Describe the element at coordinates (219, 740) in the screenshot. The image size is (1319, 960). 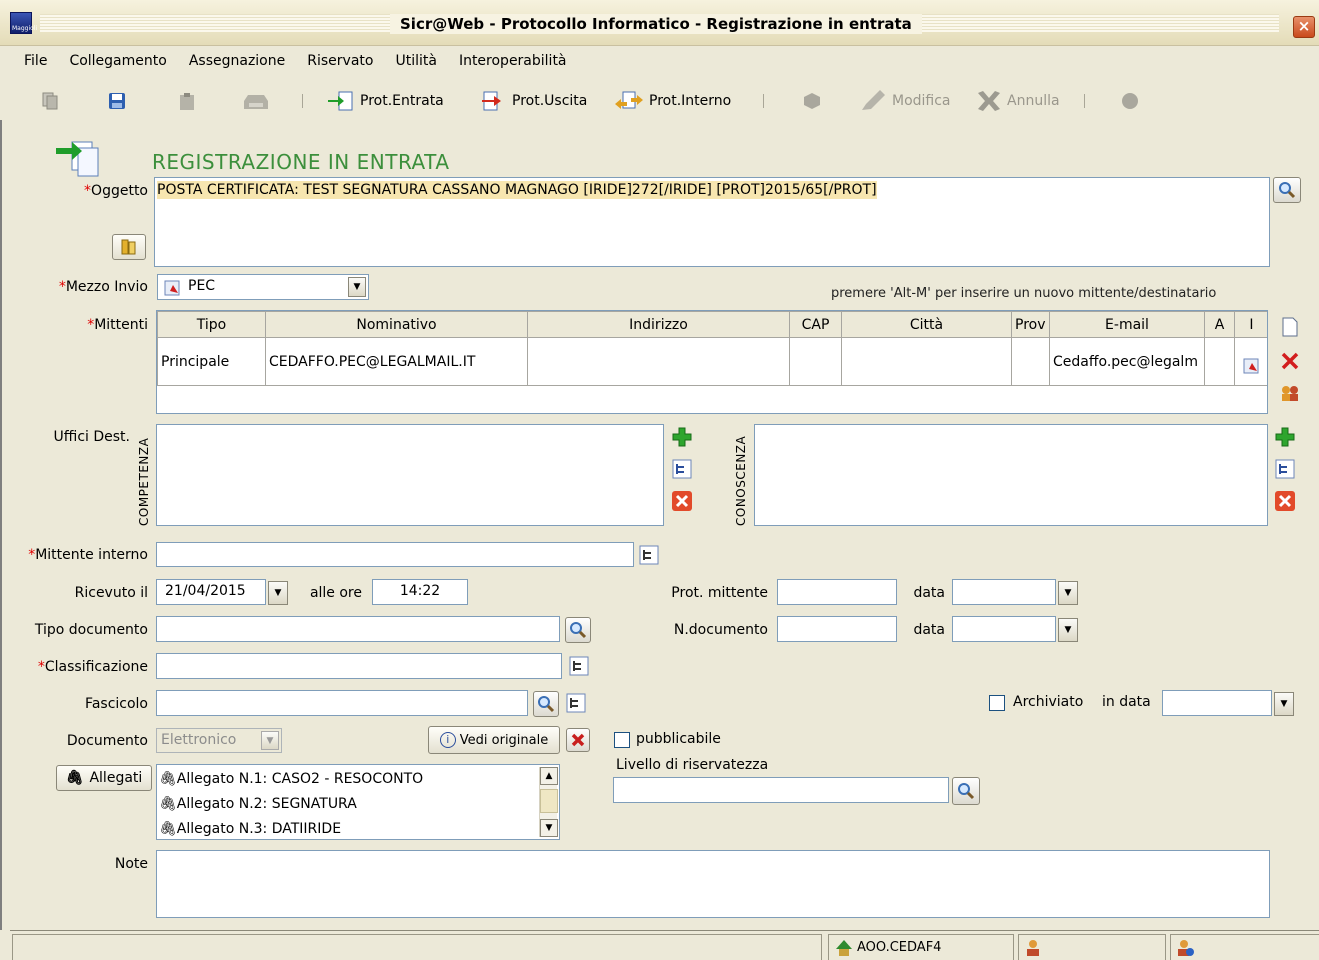
I see `documento-select: Elettronico ▼` at that location.